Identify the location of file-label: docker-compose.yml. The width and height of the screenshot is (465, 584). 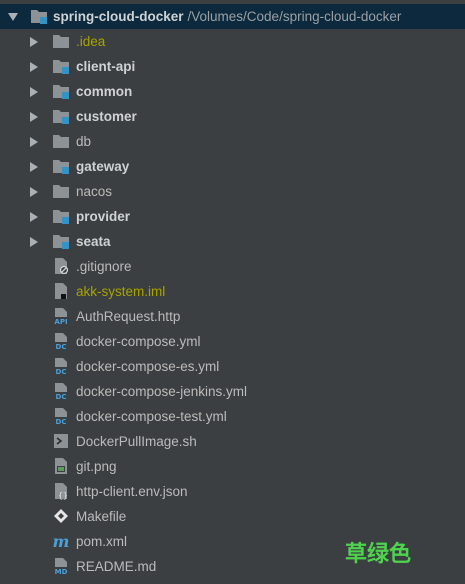
(138, 341).